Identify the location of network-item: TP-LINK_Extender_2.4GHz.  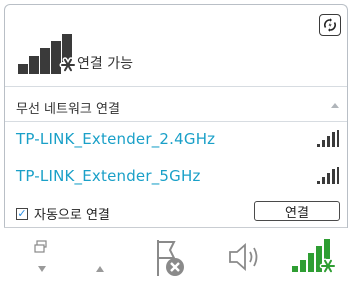
(177, 139).